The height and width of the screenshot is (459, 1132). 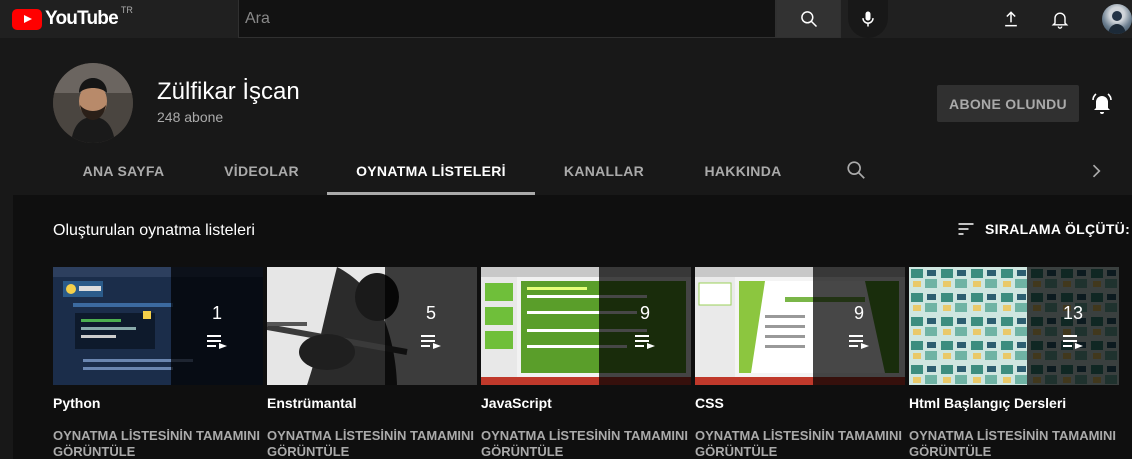 What do you see at coordinates (158, 403) in the screenshot?
I see `playlist-title: Python` at bounding box center [158, 403].